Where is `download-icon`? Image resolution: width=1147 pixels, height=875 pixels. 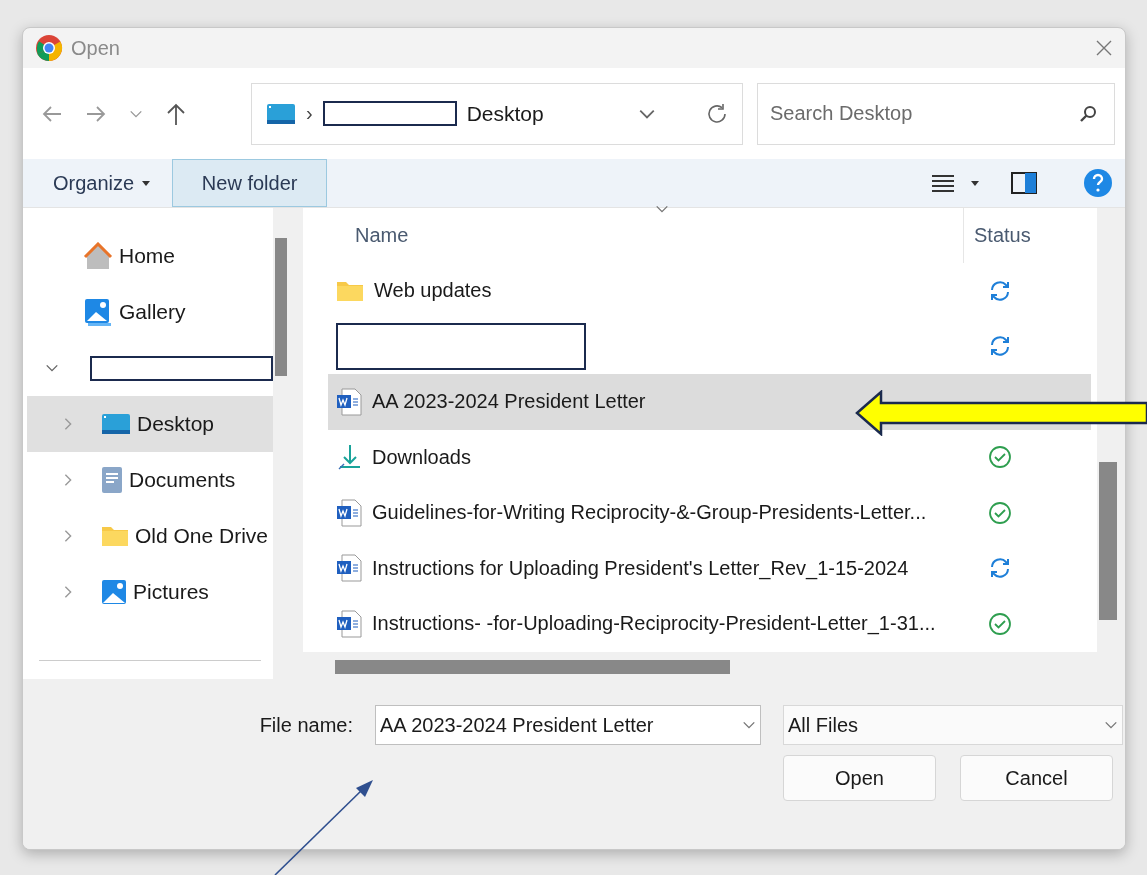 download-icon is located at coordinates (349, 457).